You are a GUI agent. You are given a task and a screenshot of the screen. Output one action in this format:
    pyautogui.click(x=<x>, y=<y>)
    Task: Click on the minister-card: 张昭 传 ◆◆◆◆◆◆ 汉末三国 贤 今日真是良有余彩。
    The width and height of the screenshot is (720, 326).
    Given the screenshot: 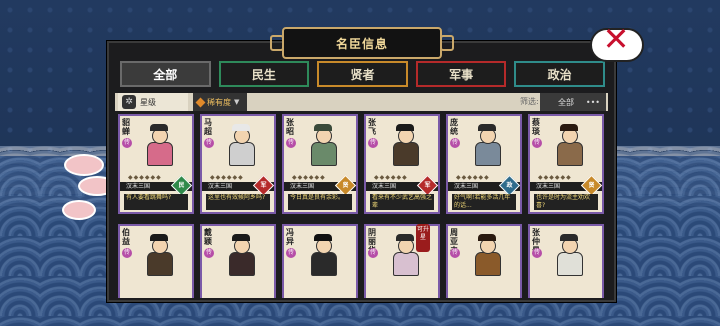 What is the action you would take?
    pyautogui.click(x=320, y=164)
    